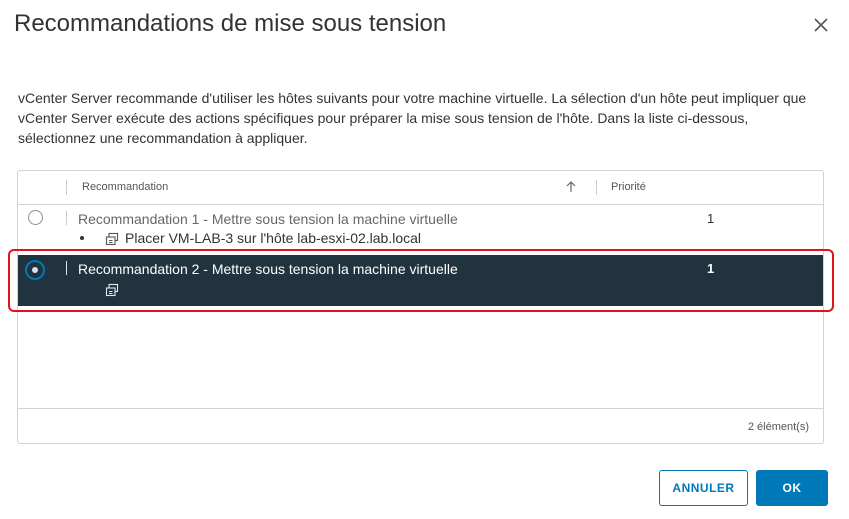 Image resolution: width=849 pixels, height=519 pixels. What do you see at coordinates (82, 238) in the screenshot?
I see `bullet` at bounding box center [82, 238].